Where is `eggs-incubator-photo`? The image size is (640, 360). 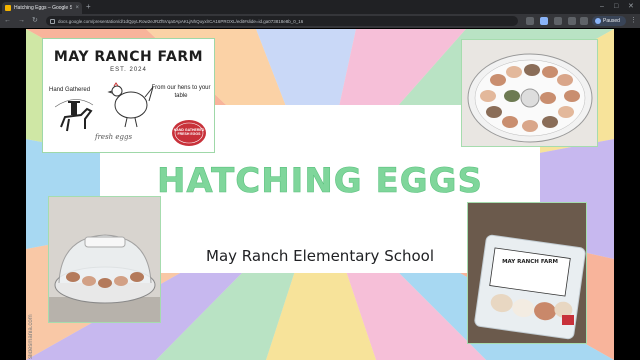 eggs-incubator-photo is located at coordinates (529, 93).